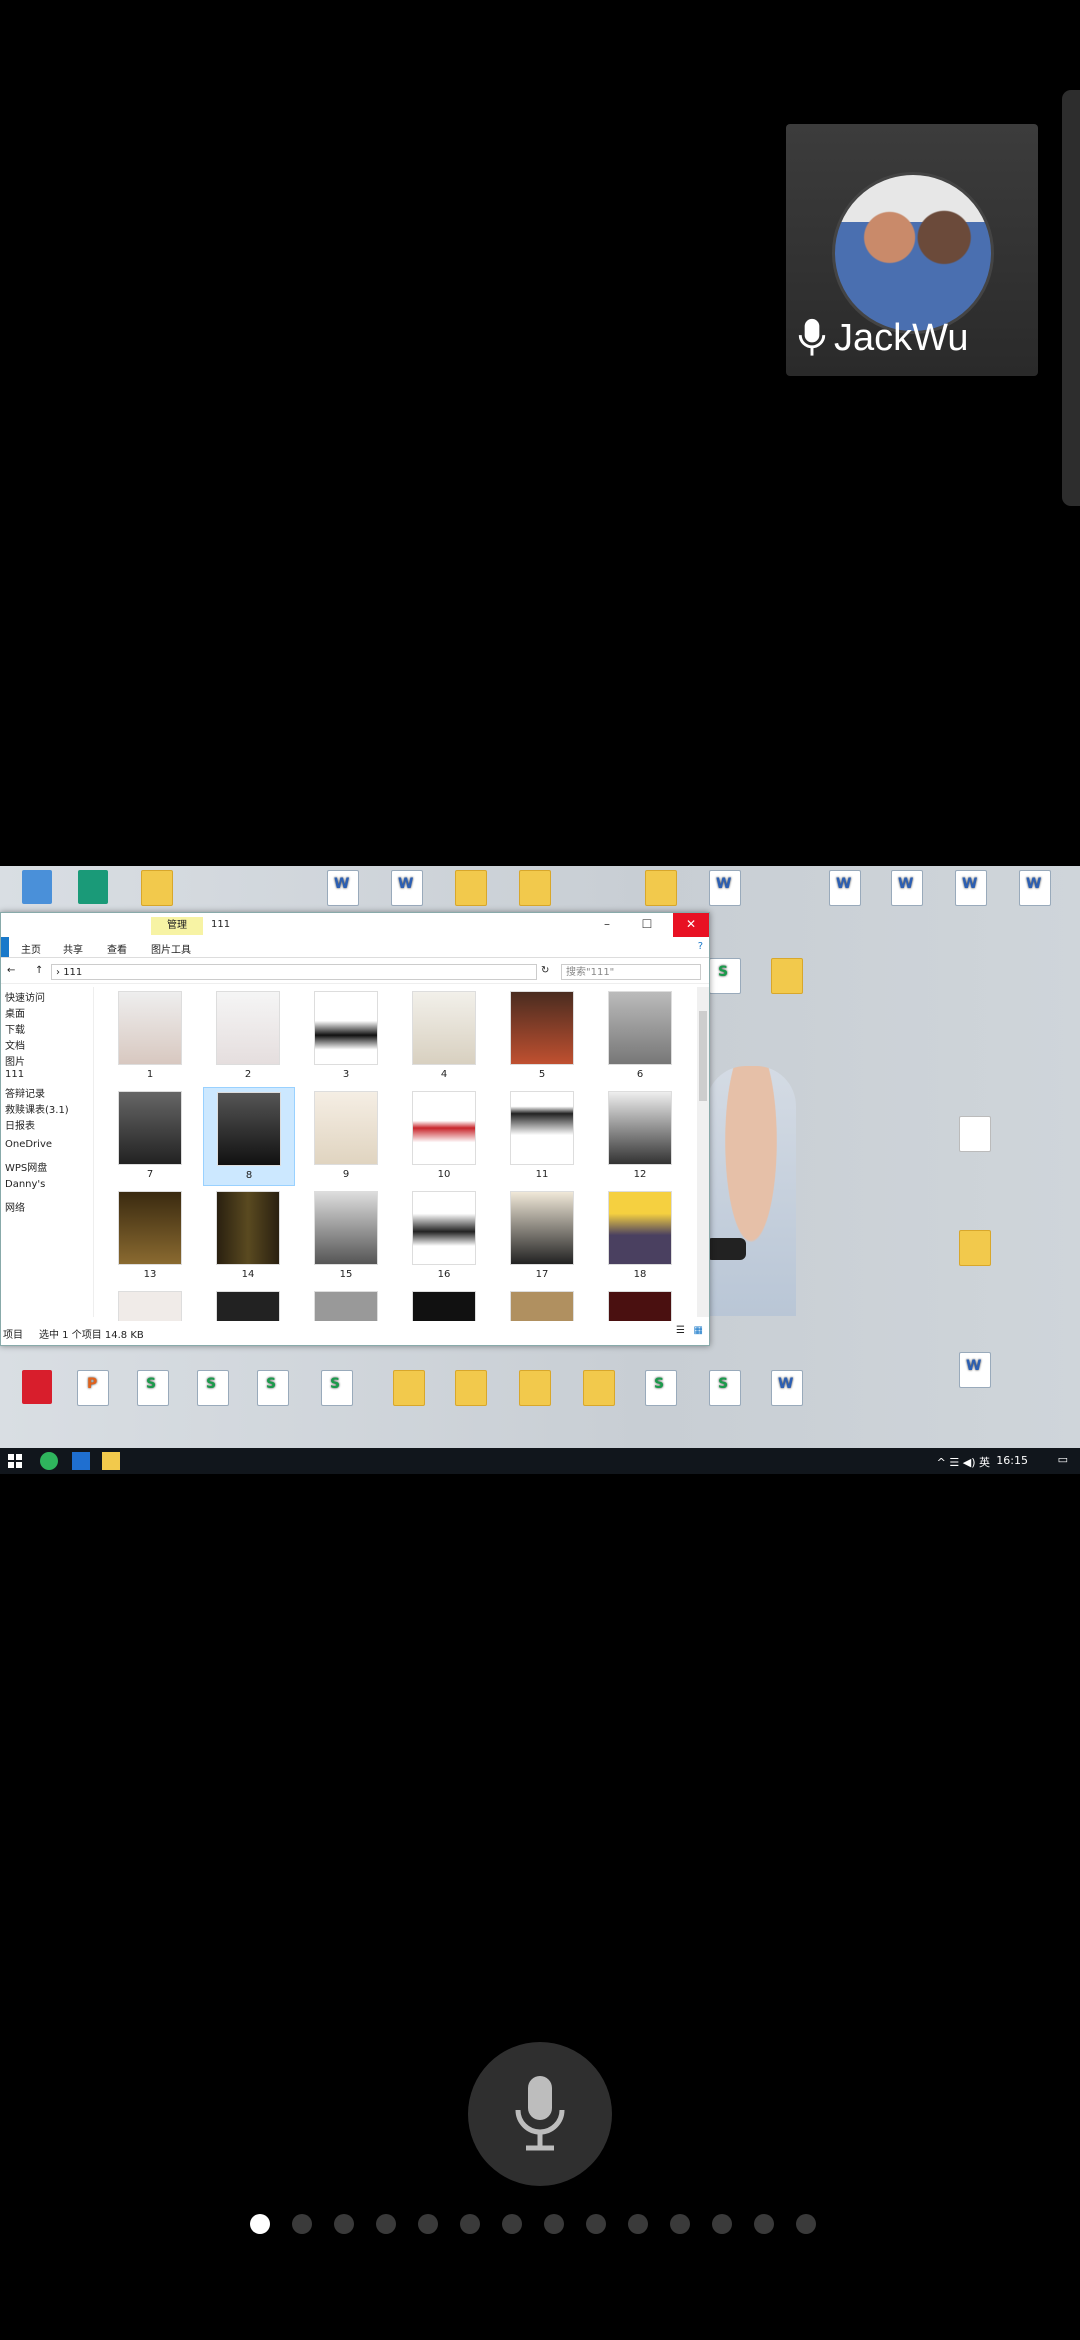  I want to click on file-explorer-taskbar-icon, so click(111, 1461).